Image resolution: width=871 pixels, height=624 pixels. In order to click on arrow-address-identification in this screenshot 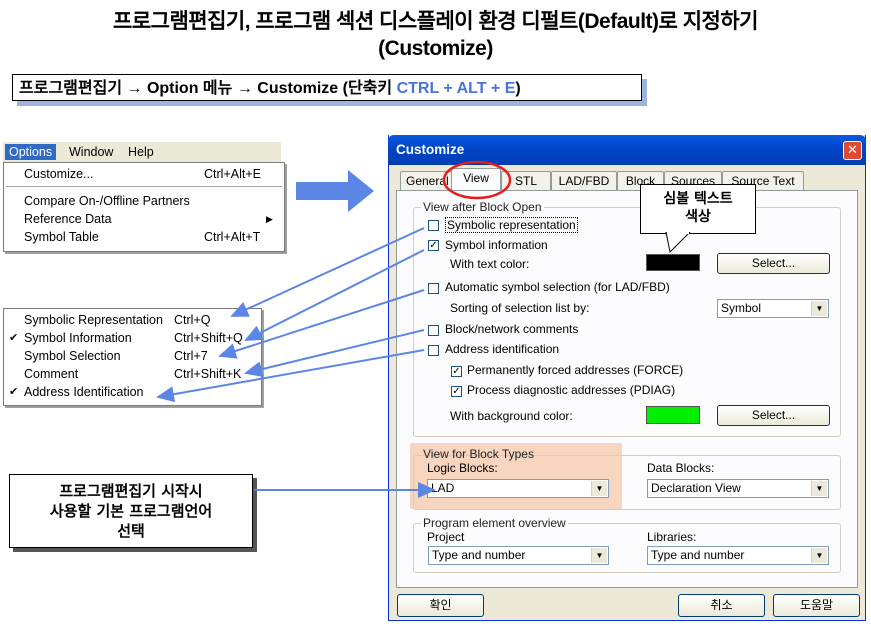, I will do `click(290, 376)`.